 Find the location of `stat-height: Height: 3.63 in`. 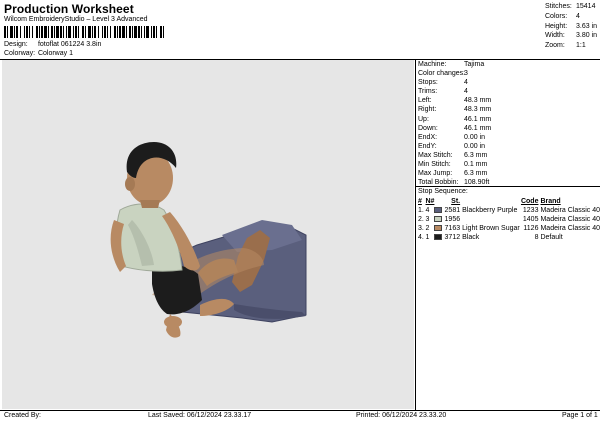

stat-height: Height: 3.63 in is located at coordinates (571, 26).